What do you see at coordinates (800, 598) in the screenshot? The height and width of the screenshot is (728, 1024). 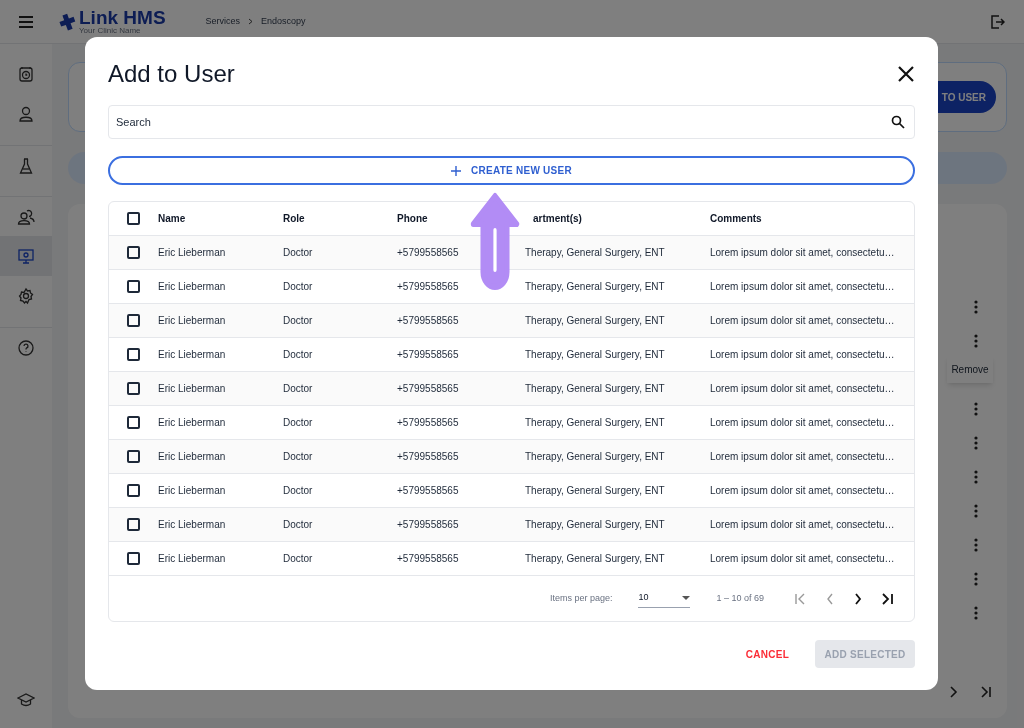 I see `first-page-icon` at bounding box center [800, 598].